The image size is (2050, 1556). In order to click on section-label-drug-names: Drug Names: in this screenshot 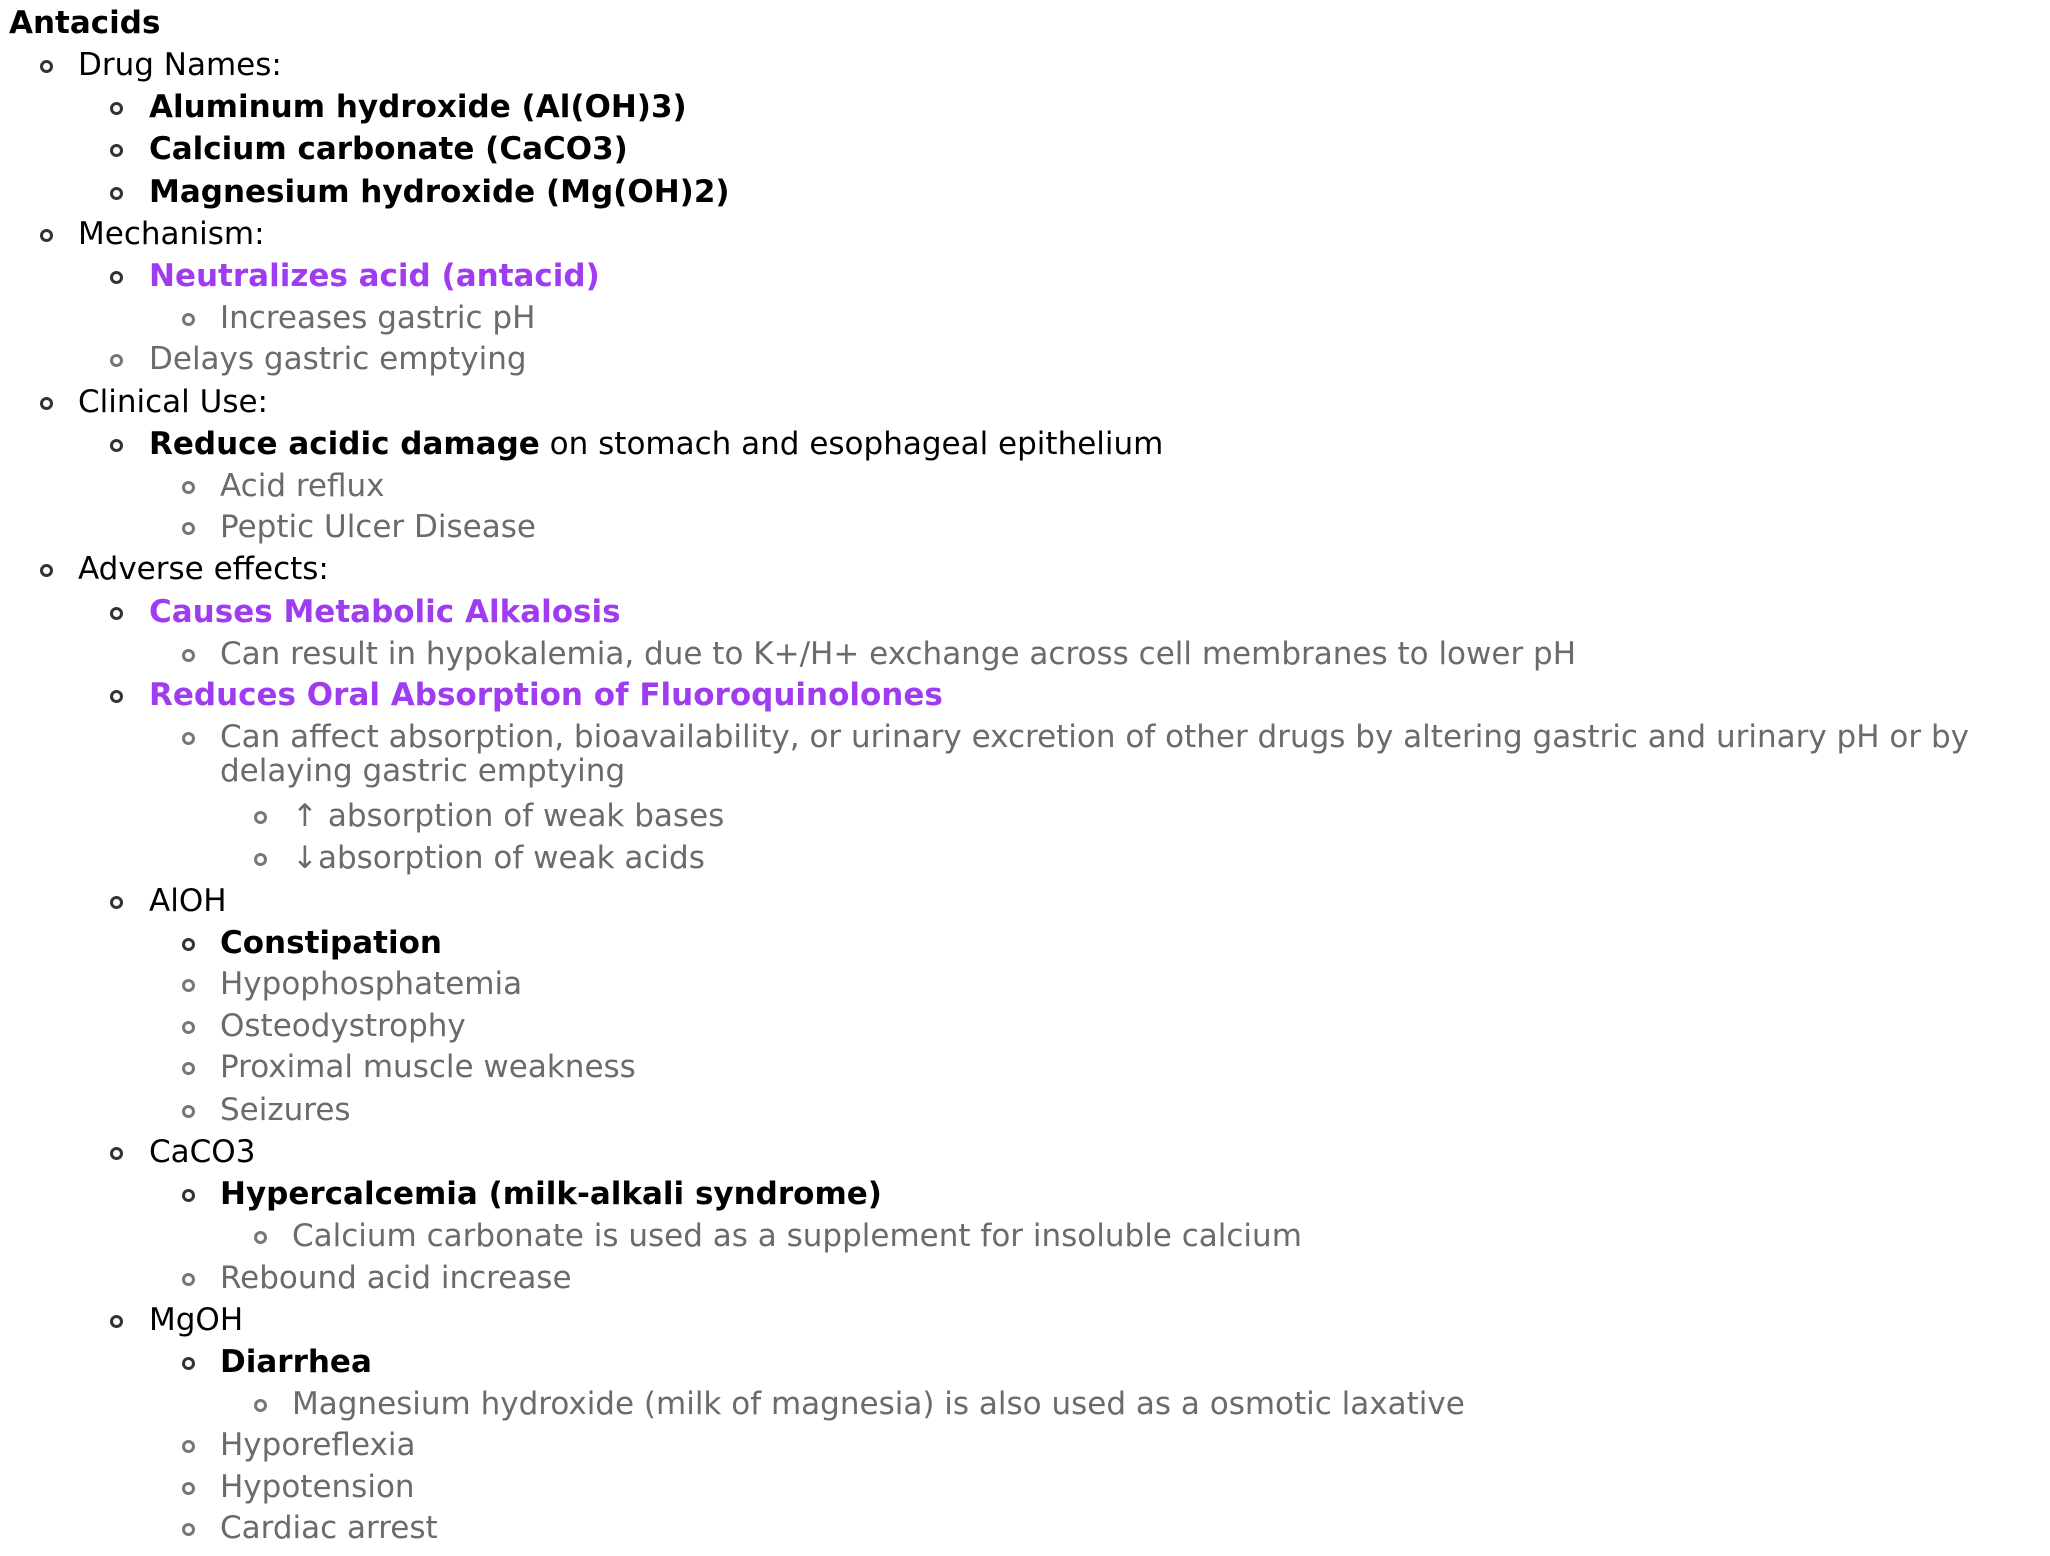, I will do `click(180, 65)`.